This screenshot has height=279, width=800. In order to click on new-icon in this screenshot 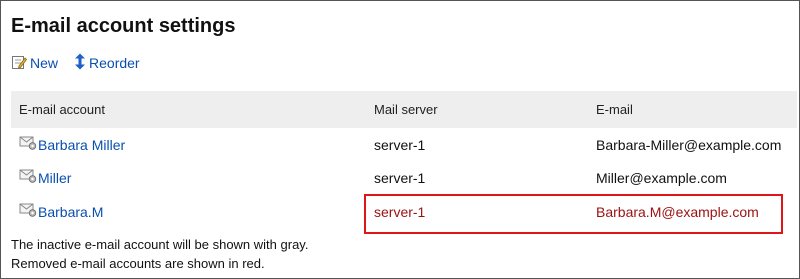, I will do `click(19, 63)`.